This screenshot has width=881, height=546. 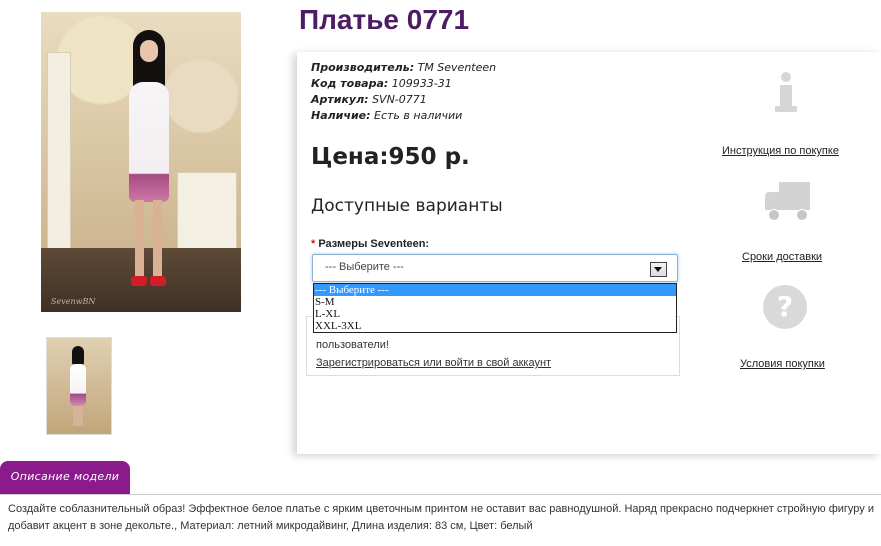 I want to click on model-face, so click(x=149, y=51).